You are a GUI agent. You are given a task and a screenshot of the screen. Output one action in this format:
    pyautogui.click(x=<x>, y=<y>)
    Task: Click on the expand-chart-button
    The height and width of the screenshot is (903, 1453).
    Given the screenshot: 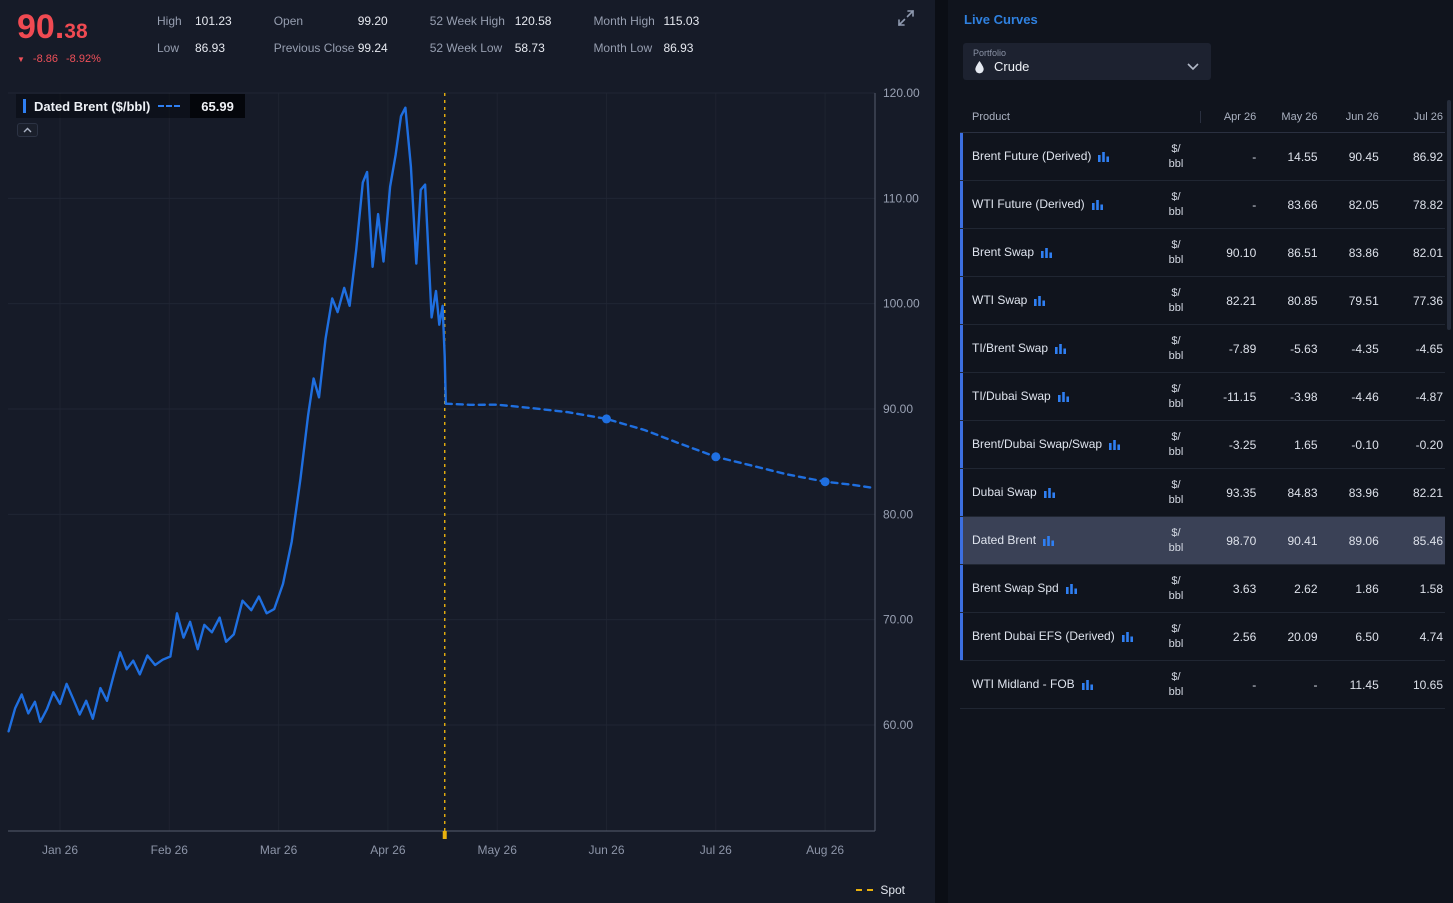 What is the action you would take?
    pyautogui.click(x=906, y=19)
    